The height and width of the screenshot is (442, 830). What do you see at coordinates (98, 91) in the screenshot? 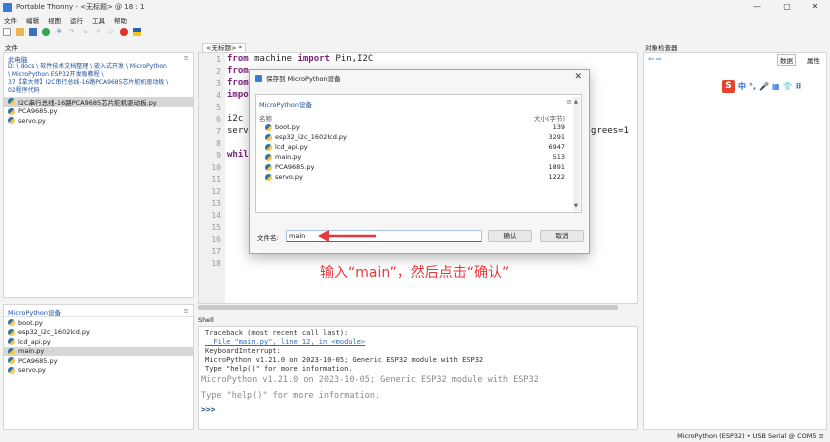
I see `path-line: 02程序代码` at bounding box center [98, 91].